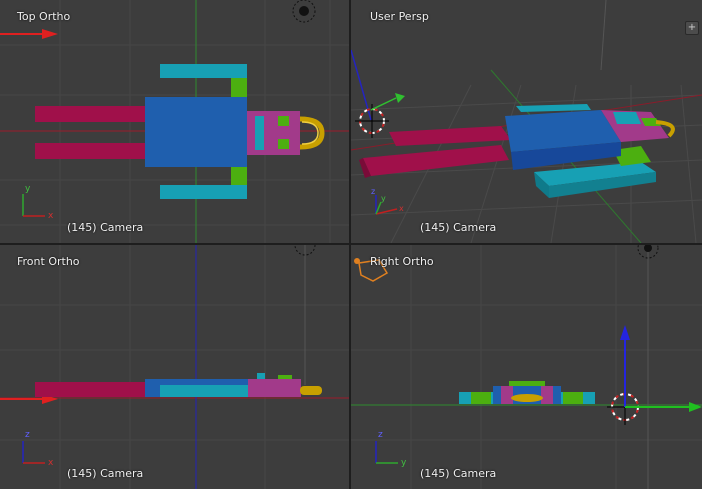 This screenshot has height=489, width=702. I want to click on transform-manipulator-icon, so click(661, 368).